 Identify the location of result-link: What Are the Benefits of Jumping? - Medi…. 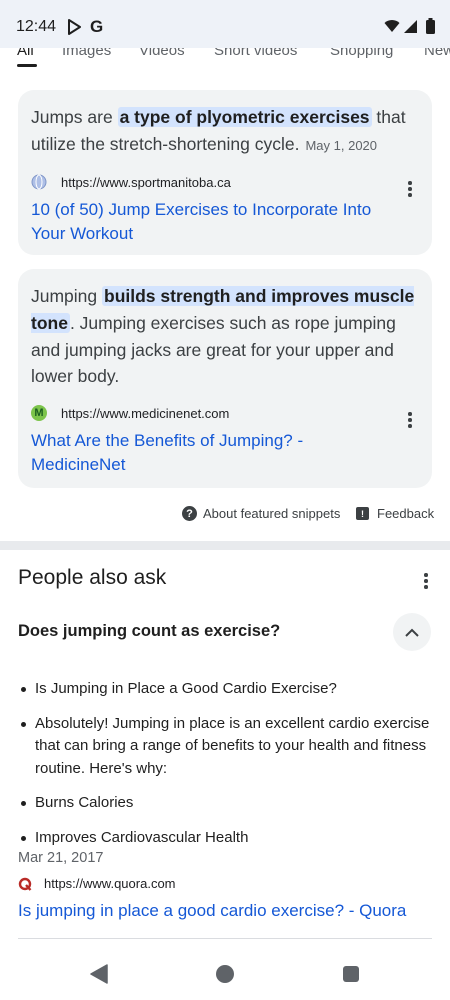
(216, 452).